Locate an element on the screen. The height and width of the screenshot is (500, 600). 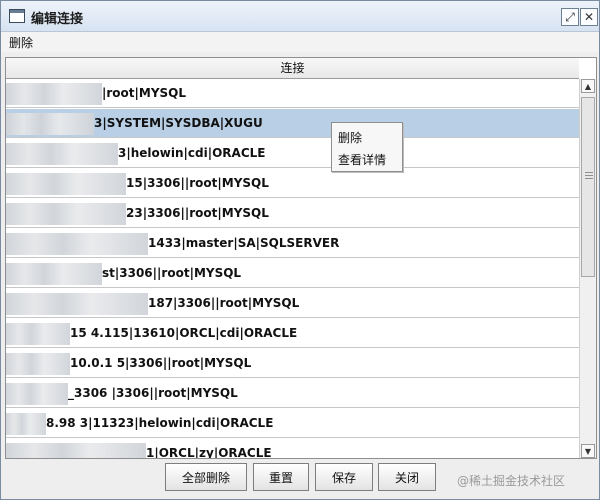
table-row: 1433|master|SA|SQLSERVER is located at coordinates (292, 243).